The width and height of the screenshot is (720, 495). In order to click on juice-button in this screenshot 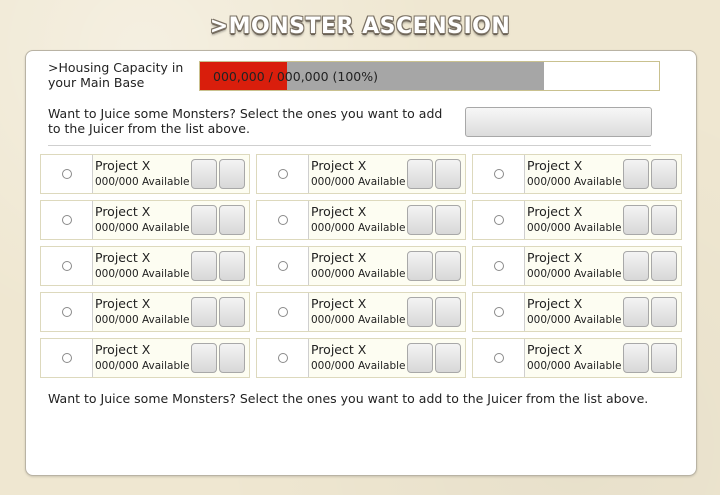, I will do `click(558, 122)`.